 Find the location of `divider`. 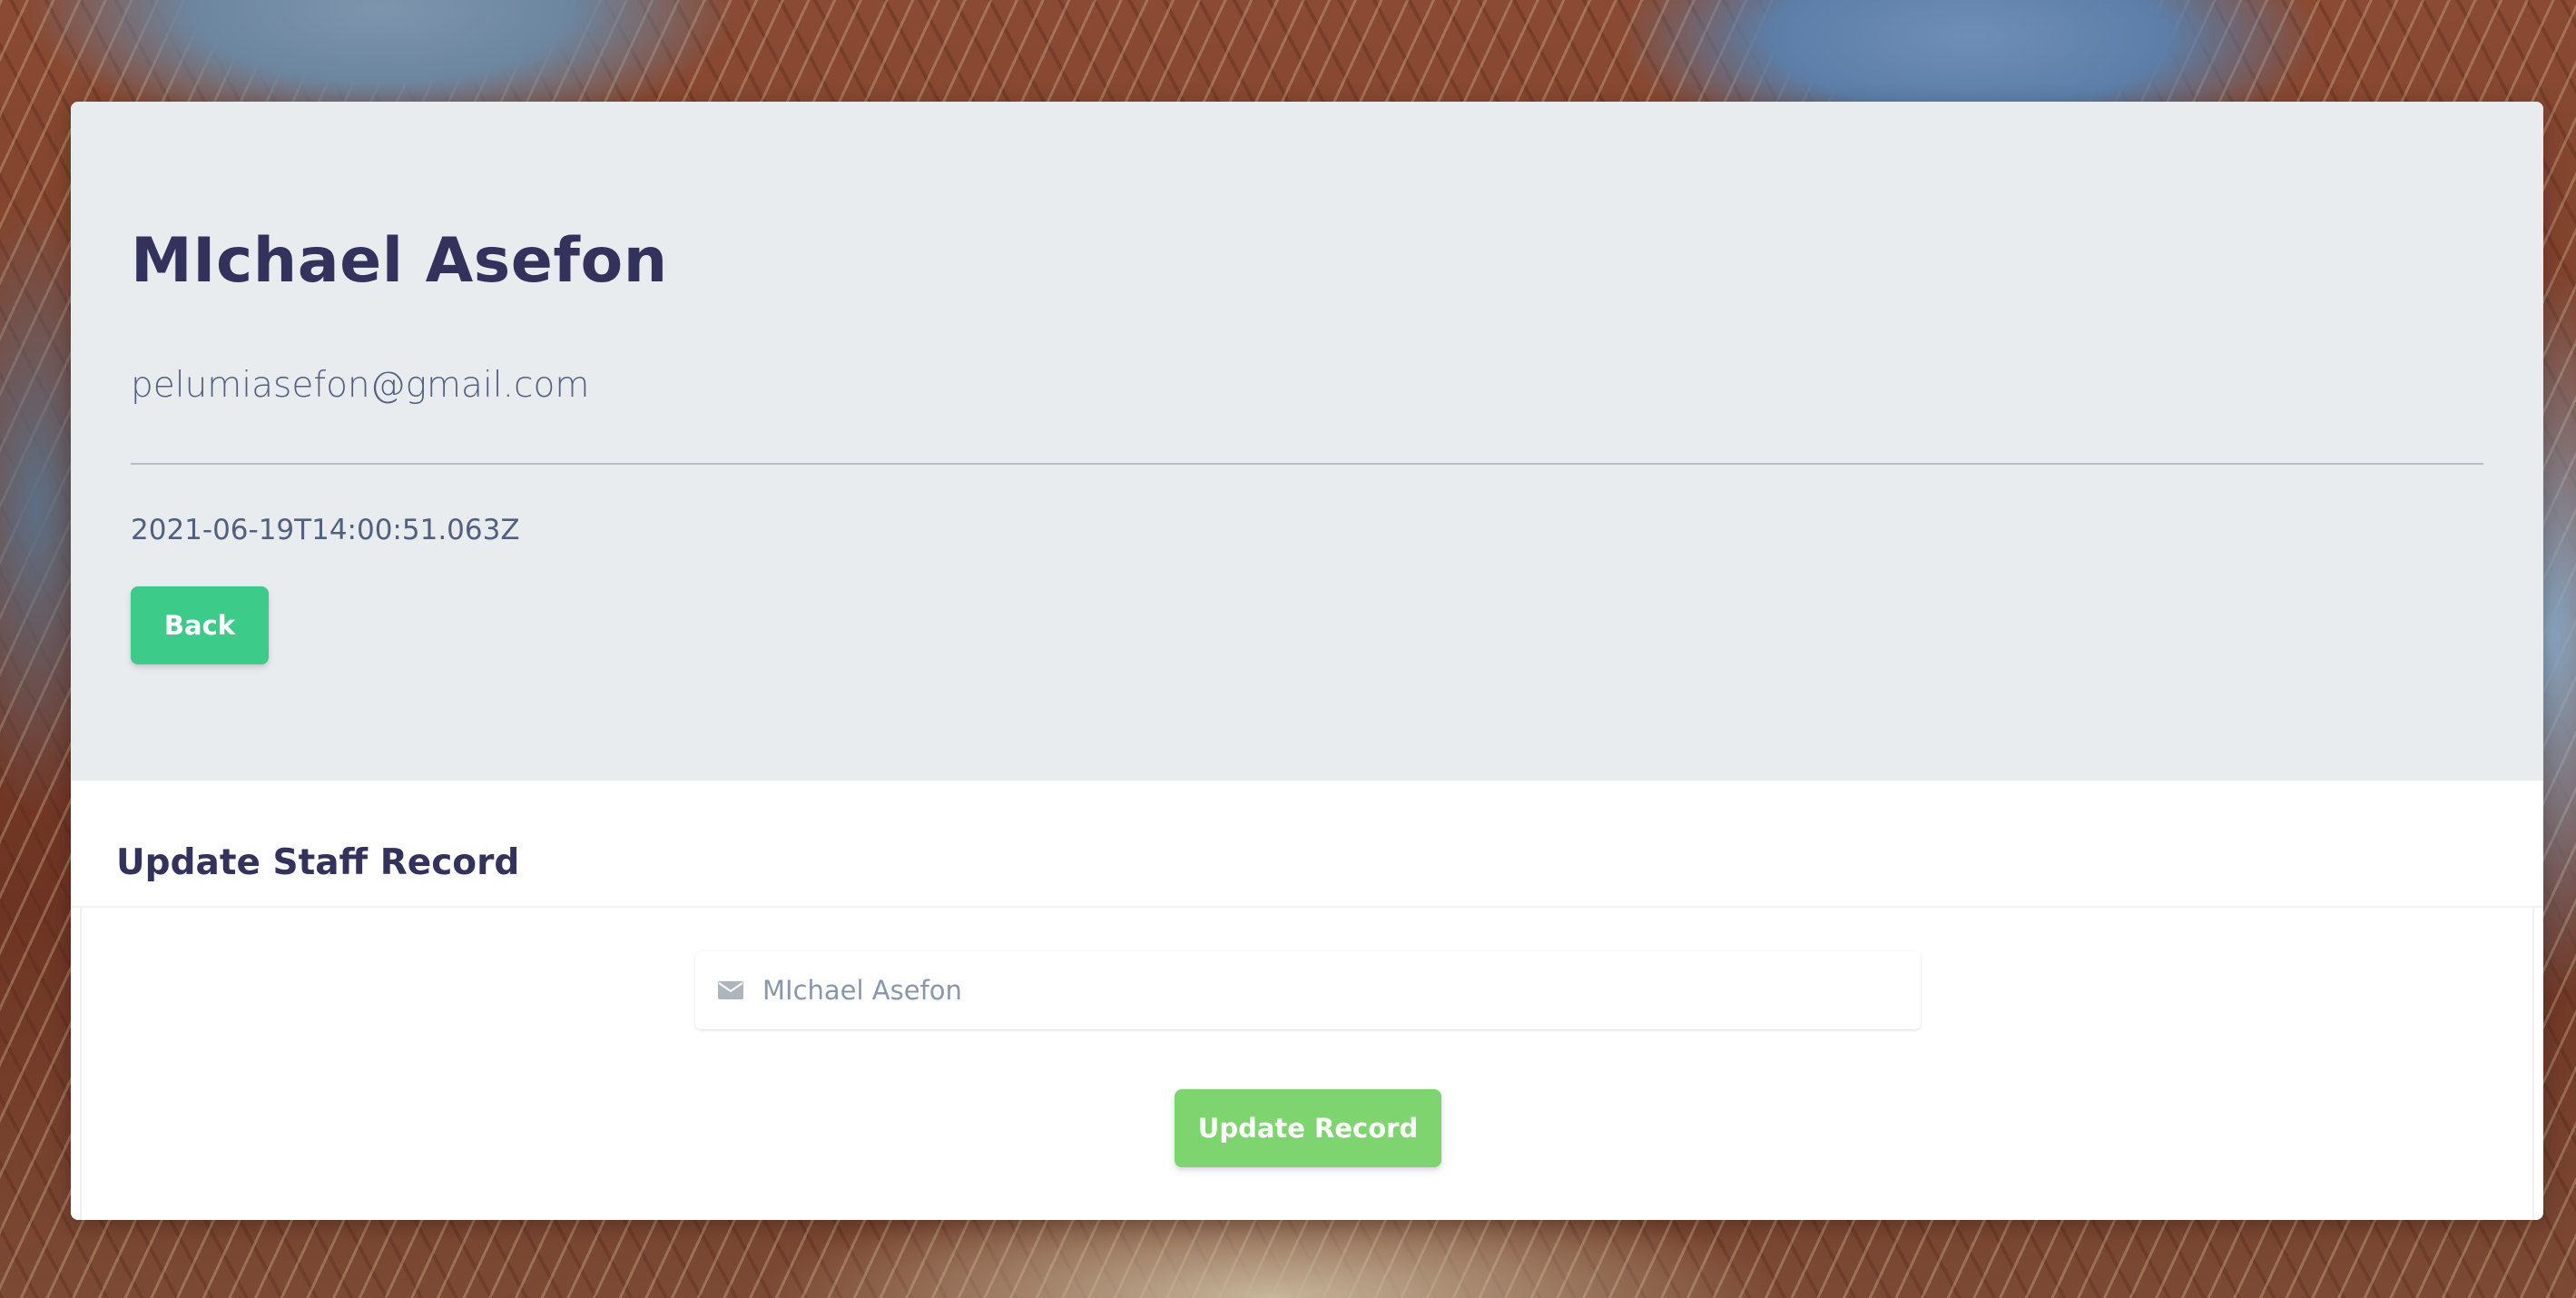

divider is located at coordinates (1307, 464).